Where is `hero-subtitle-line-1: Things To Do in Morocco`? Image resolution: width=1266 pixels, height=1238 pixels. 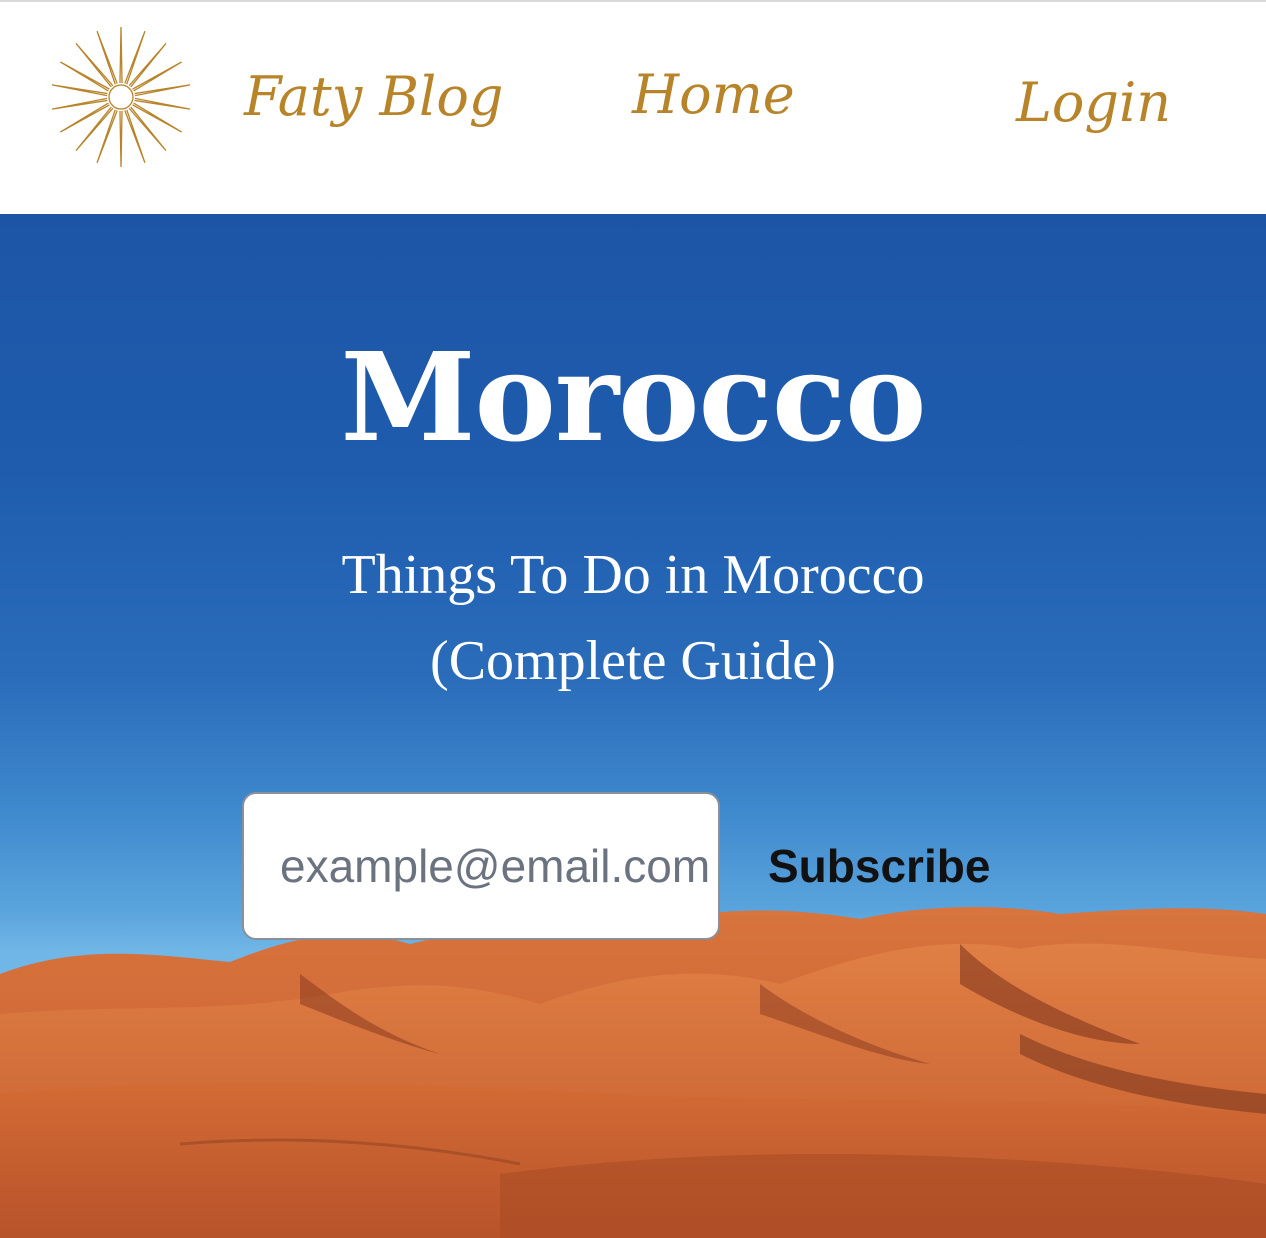 hero-subtitle-line-1: Things To Do in Morocco is located at coordinates (633, 575).